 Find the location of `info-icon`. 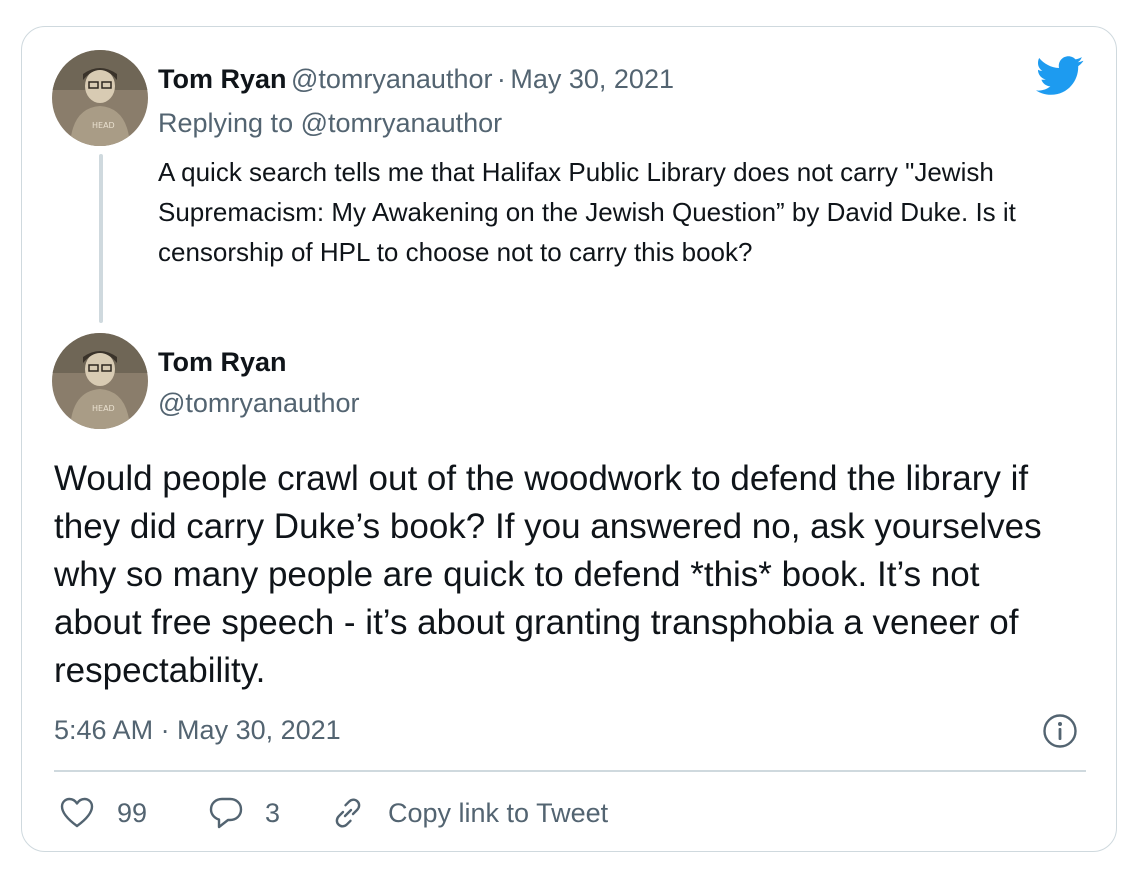

info-icon is located at coordinates (1060, 731).